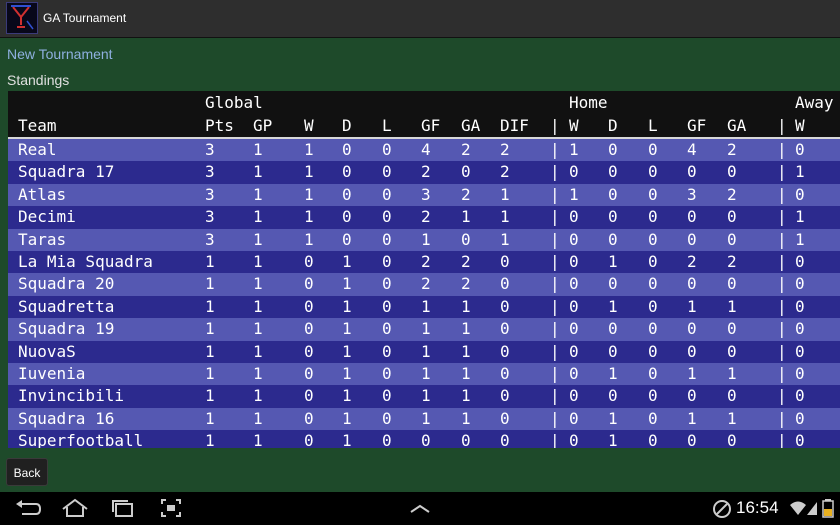 This screenshot has height=525, width=840. What do you see at coordinates (555, 125) in the screenshot?
I see `col-header-sep1: |` at bounding box center [555, 125].